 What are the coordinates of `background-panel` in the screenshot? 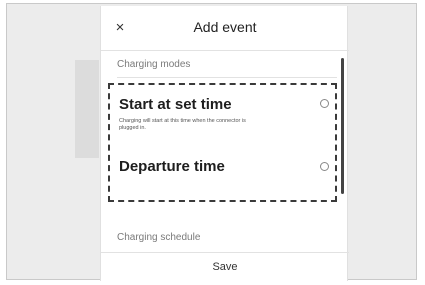 It's located at (87, 109).